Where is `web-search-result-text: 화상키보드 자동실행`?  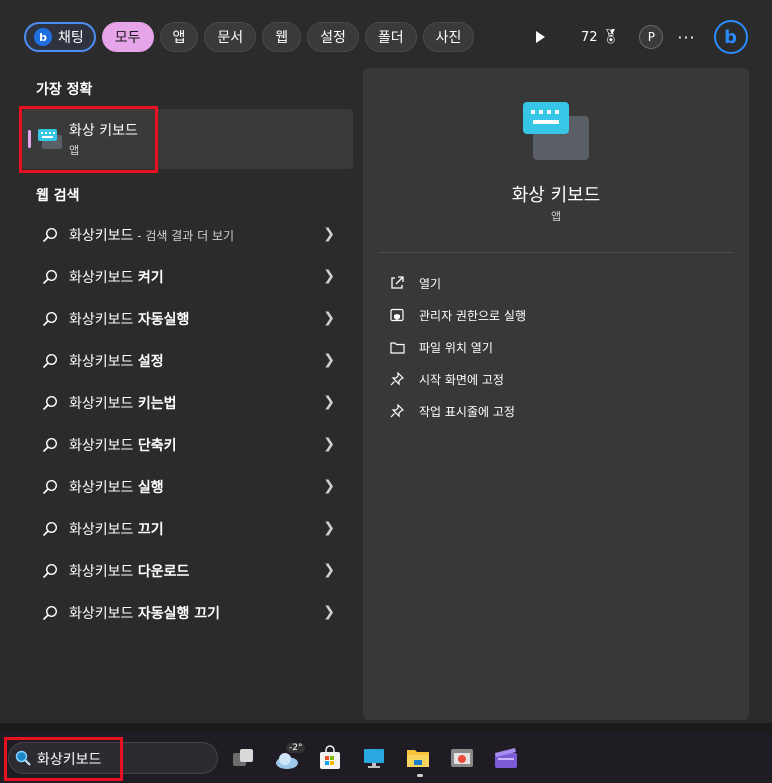 web-search-result-text: 화상키보드 자동실행 is located at coordinates (129, 319).